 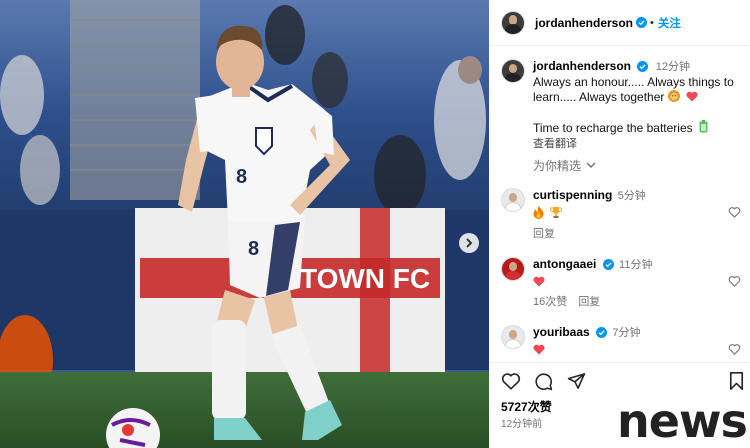 What do you see at coordinates (591, 165) in the screenshot?
I see `chevron-down-icon` at bounding box center [591, 165].